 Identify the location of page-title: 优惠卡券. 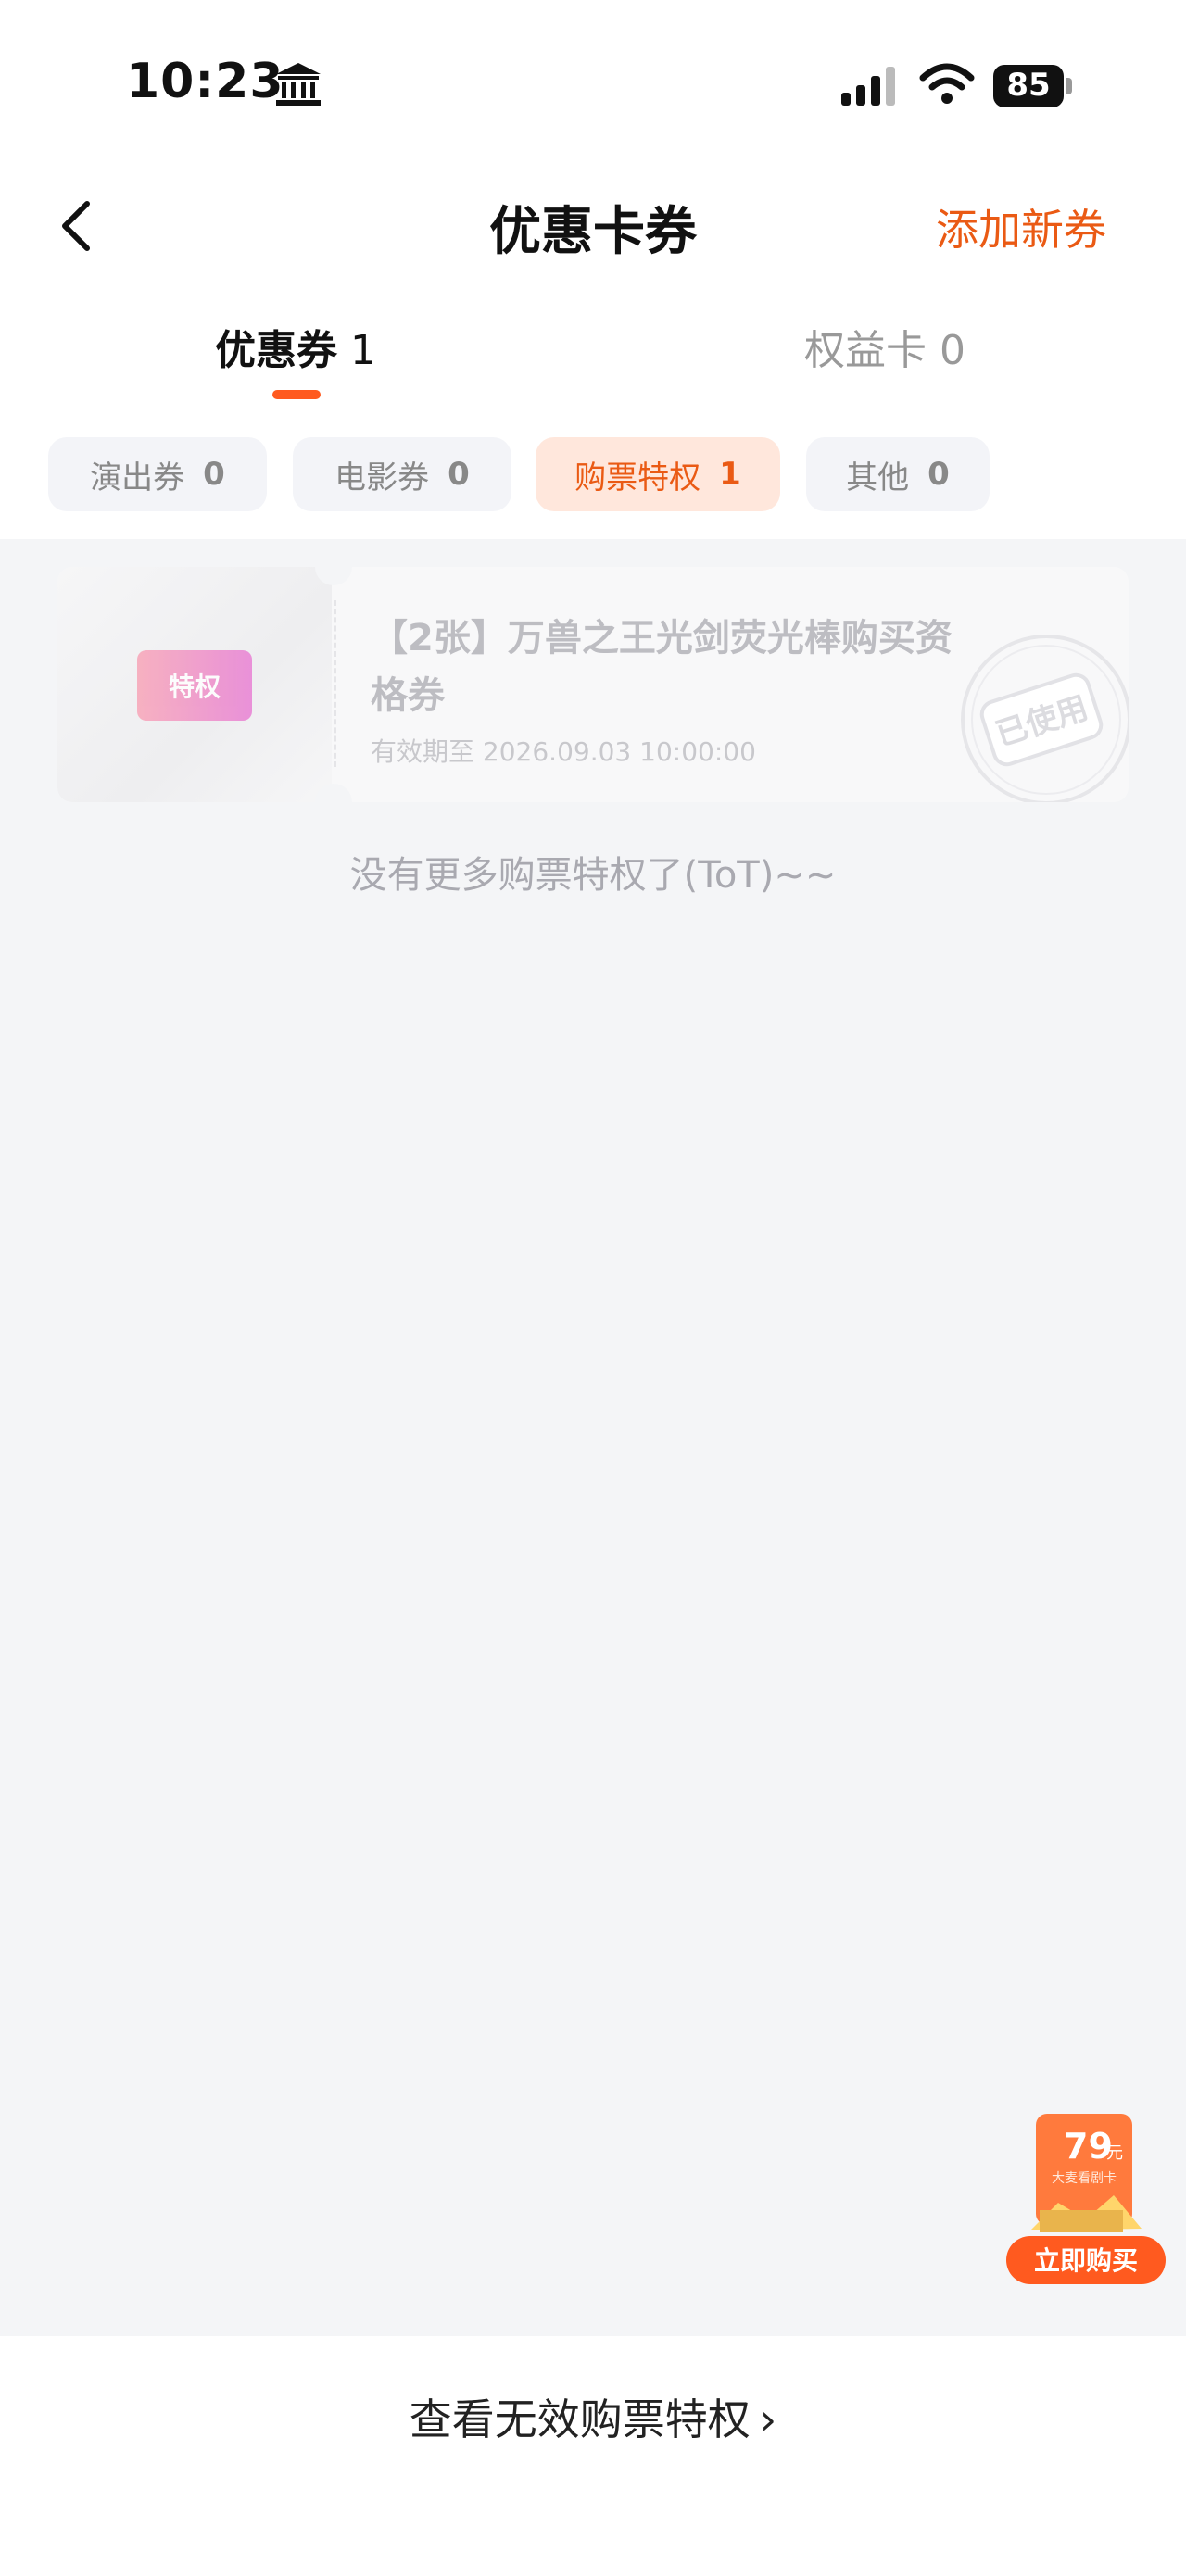
(593, 232).